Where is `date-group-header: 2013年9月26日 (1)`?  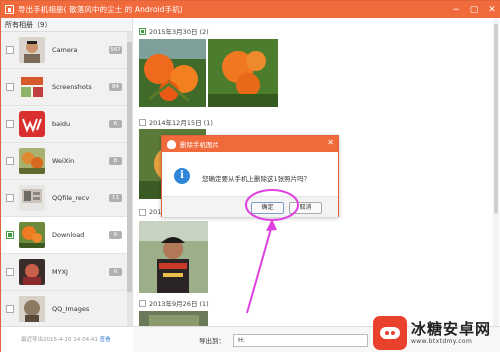 date-group-header: 2013年9月26日 (1) is located at coordinates (174, 303).